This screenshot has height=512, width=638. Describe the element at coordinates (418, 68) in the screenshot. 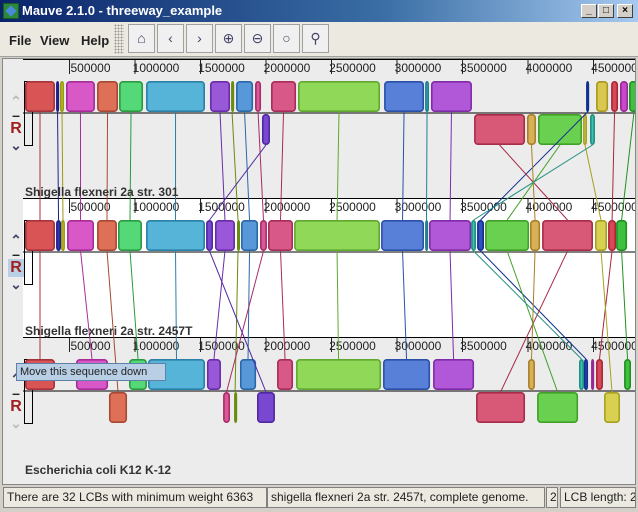

I see `axis-tick-label: 3000000` at that location.